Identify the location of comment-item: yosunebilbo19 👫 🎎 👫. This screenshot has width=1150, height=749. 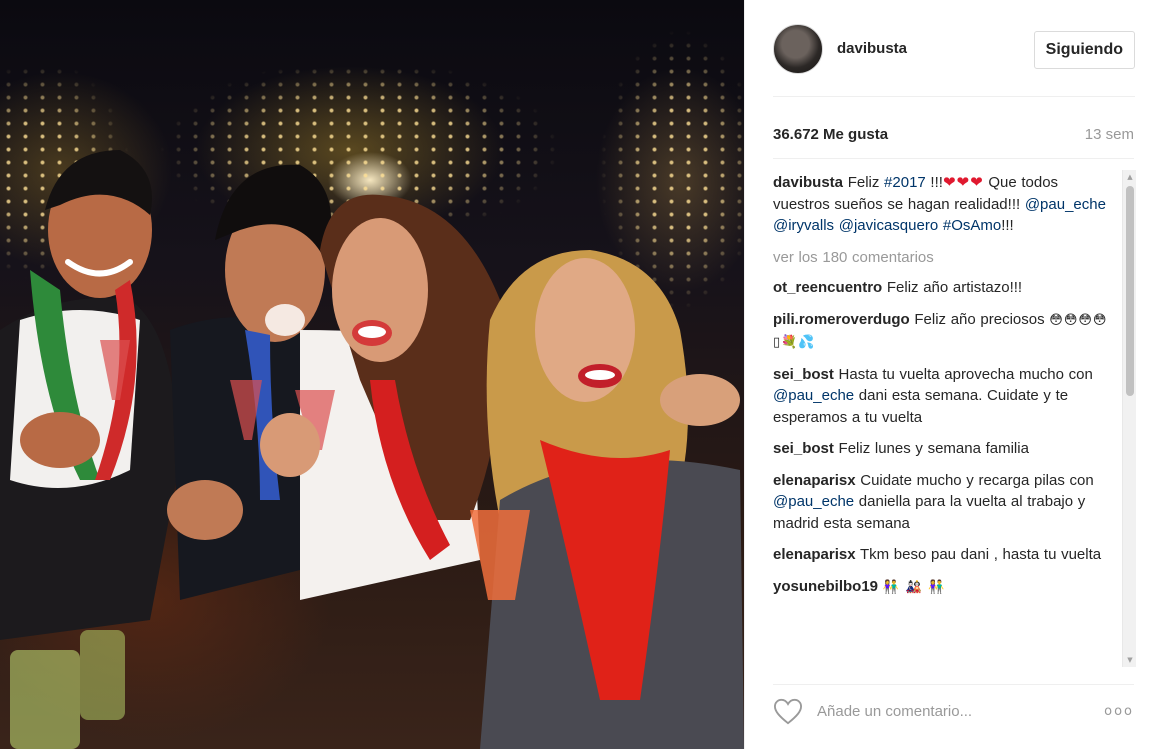
(944, 587).